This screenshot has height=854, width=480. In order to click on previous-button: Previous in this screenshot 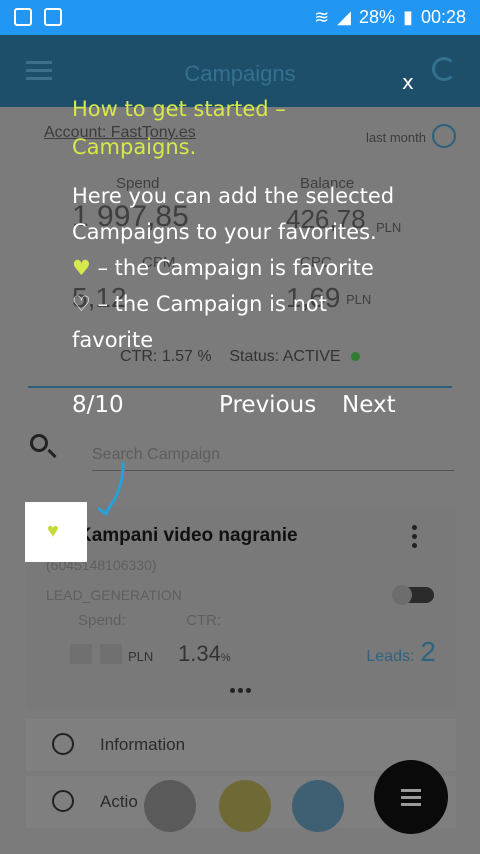, I will do `click(267, 405)`.